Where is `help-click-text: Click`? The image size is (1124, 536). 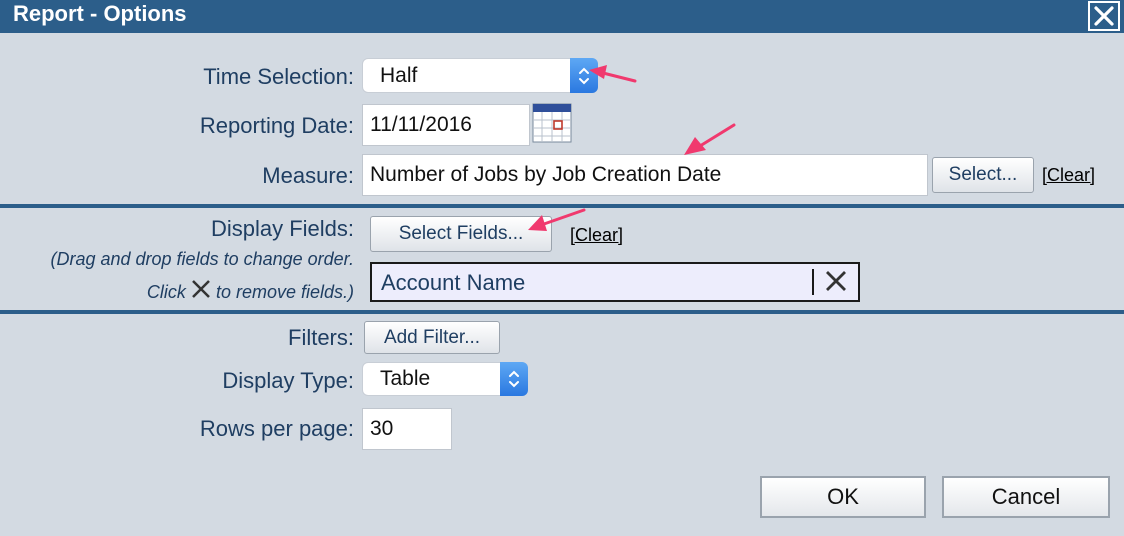 help-click-text: Click is located at coordinates (166, 292).